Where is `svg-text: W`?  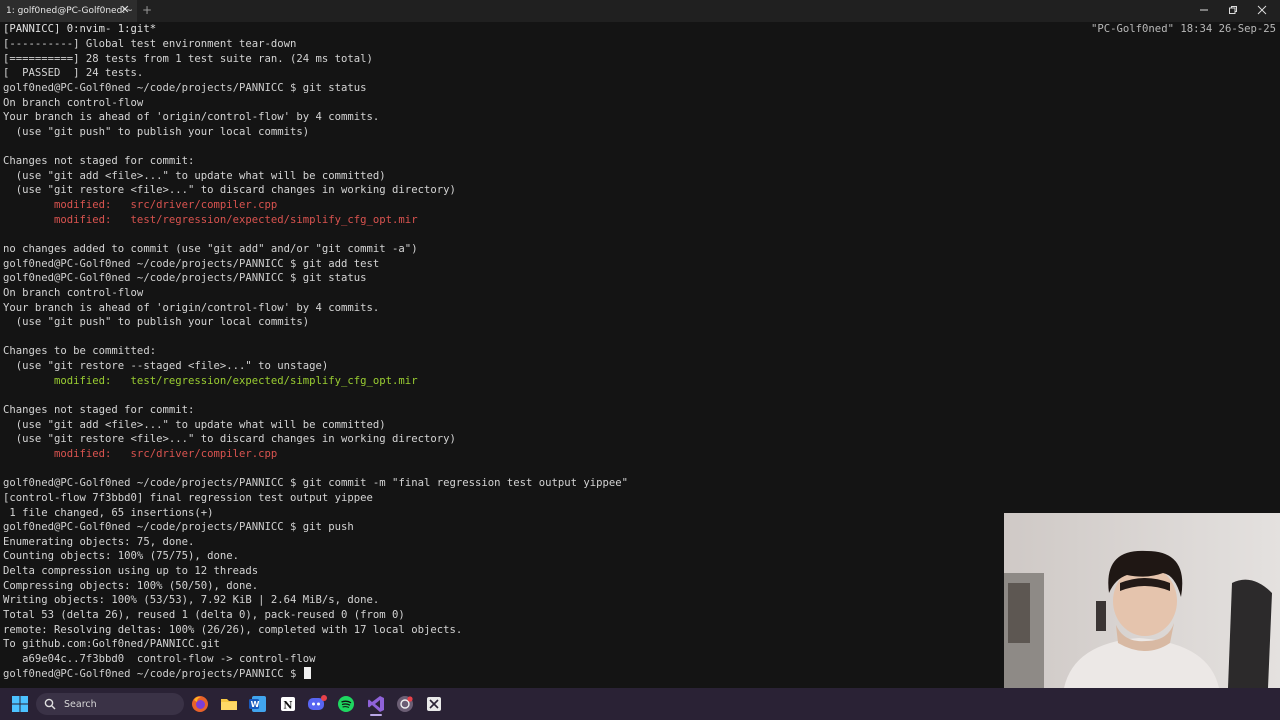 svg-text: W is located at coordinates (255, 704).